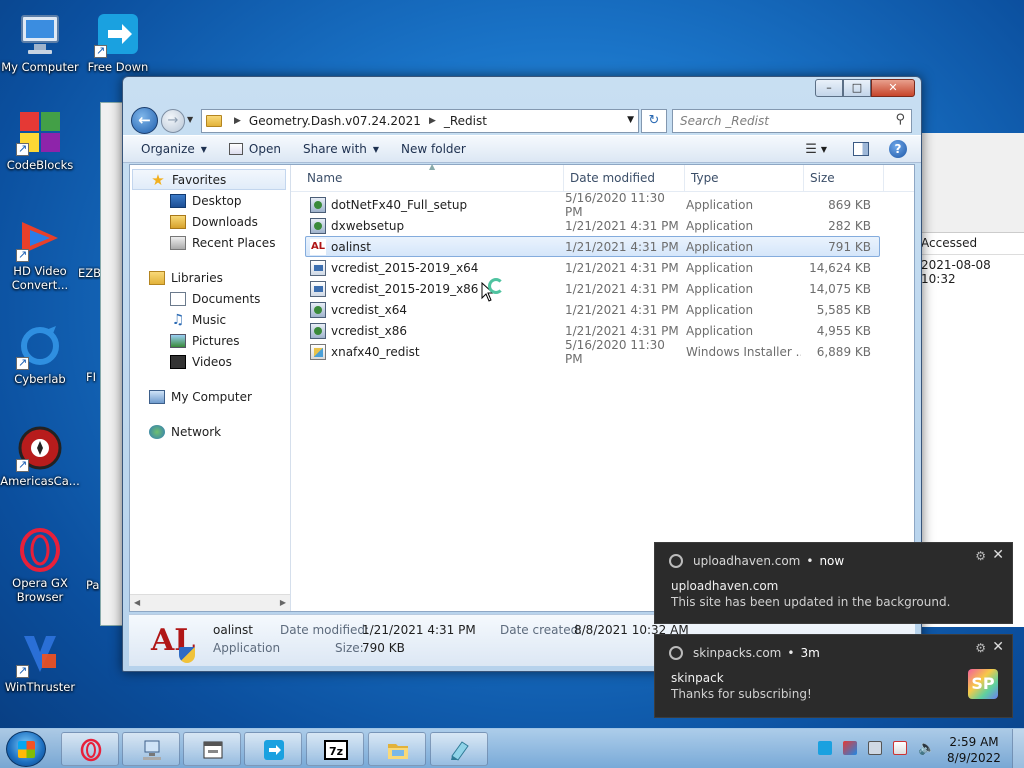 The height and width of the screenshot is (768, 1024). What do you see at coordinates (968, 244) in the screenshot?
I see `accessed-column-header: Accessed` at bounding box center [968, 244].